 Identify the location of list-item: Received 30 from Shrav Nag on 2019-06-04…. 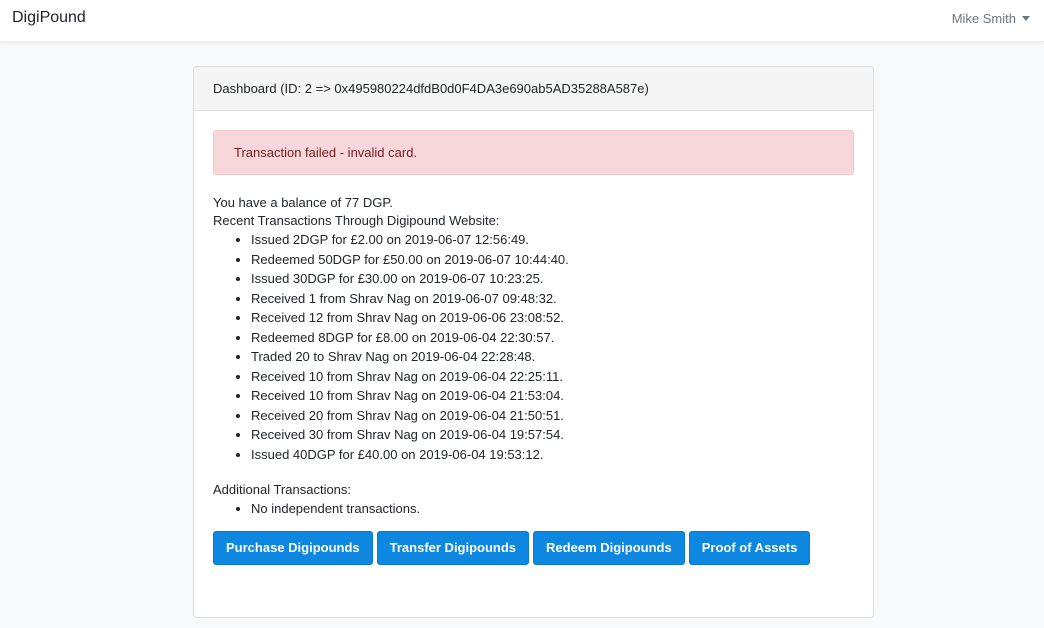
(552, 435).